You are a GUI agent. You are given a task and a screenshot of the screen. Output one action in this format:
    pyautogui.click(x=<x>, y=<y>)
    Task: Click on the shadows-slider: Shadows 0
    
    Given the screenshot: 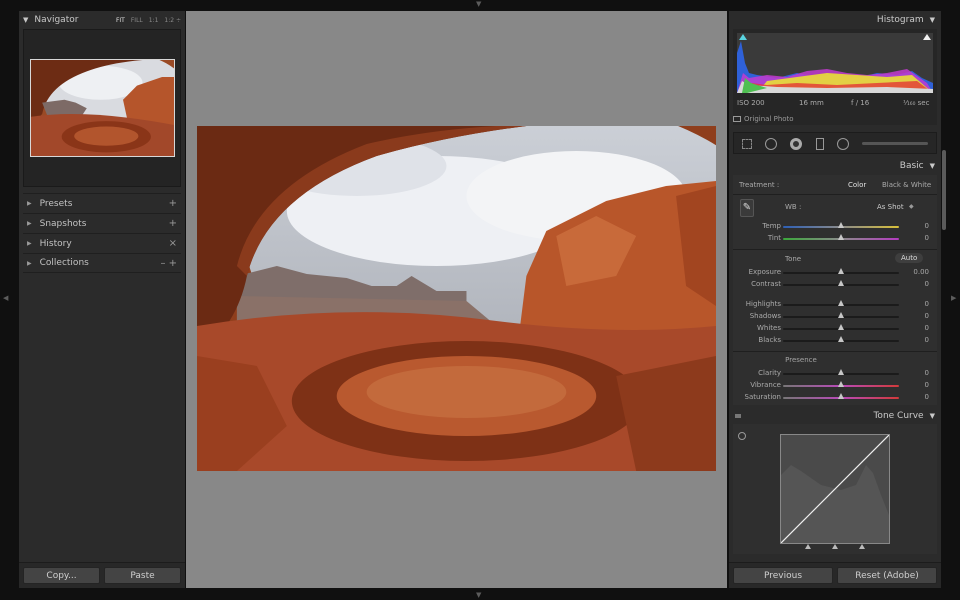 What is the action you would take?
    pyautogui.click(x=835, y=317)
    